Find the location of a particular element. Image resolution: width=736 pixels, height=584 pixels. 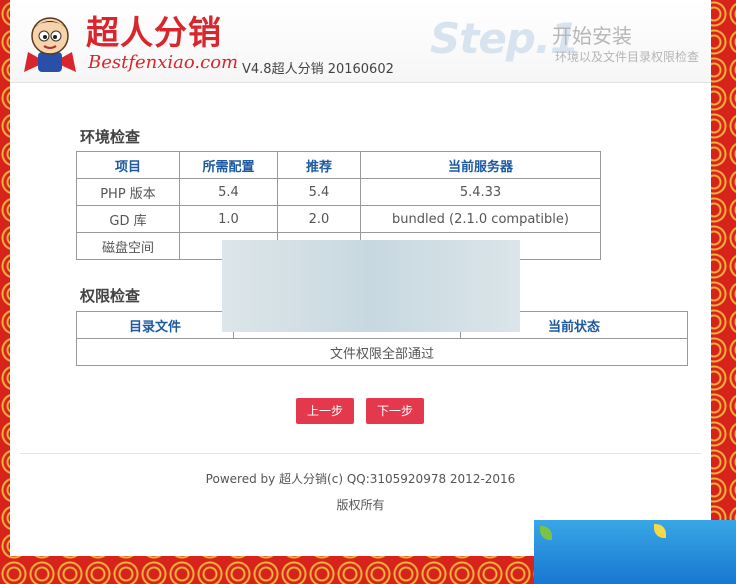

table-cell: 磁盘空间 is located at coordinates (128, 246).